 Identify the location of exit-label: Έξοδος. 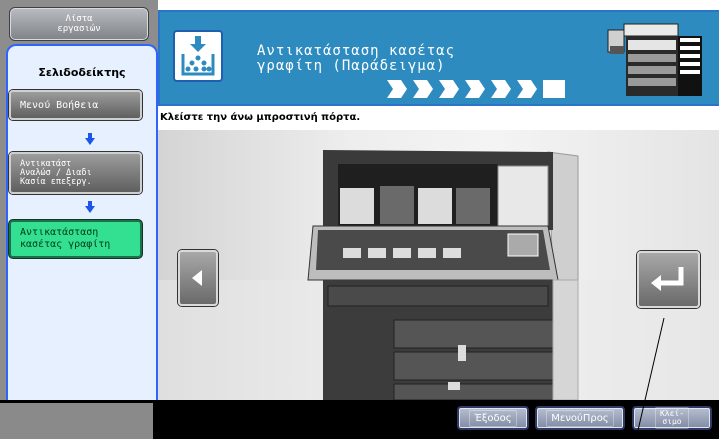
(493, 418).